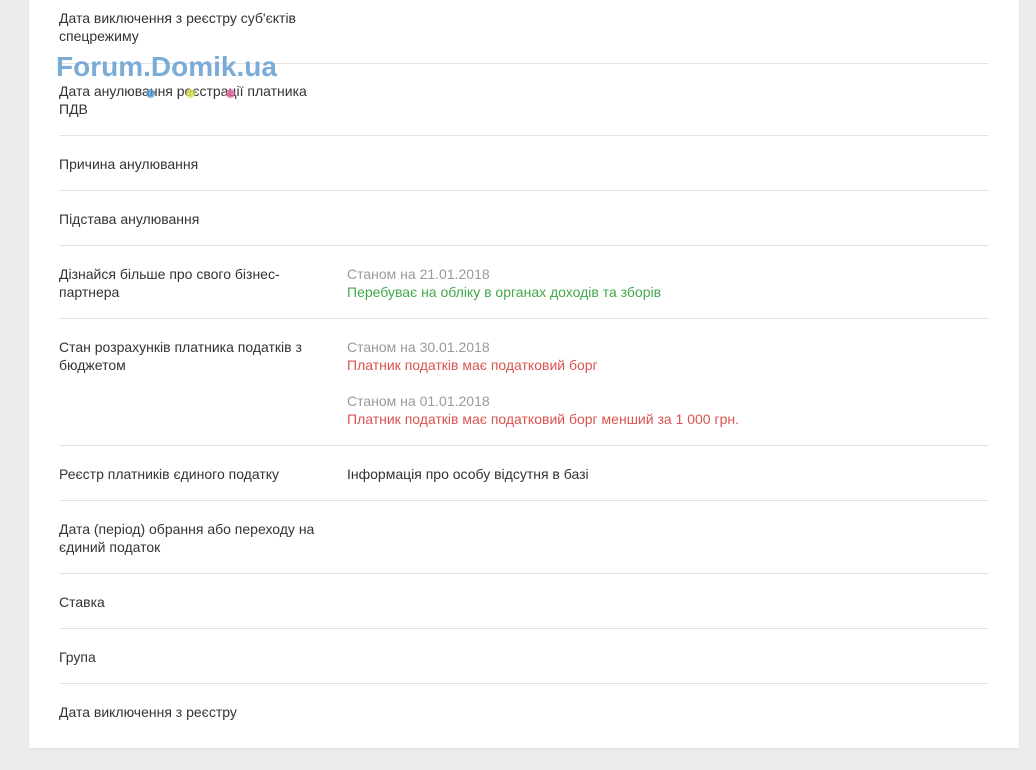  Describe the element at coordinates (472, 365) in the screenshot. I see `status-debt-text: Платник податків має податковий борг` at that location.